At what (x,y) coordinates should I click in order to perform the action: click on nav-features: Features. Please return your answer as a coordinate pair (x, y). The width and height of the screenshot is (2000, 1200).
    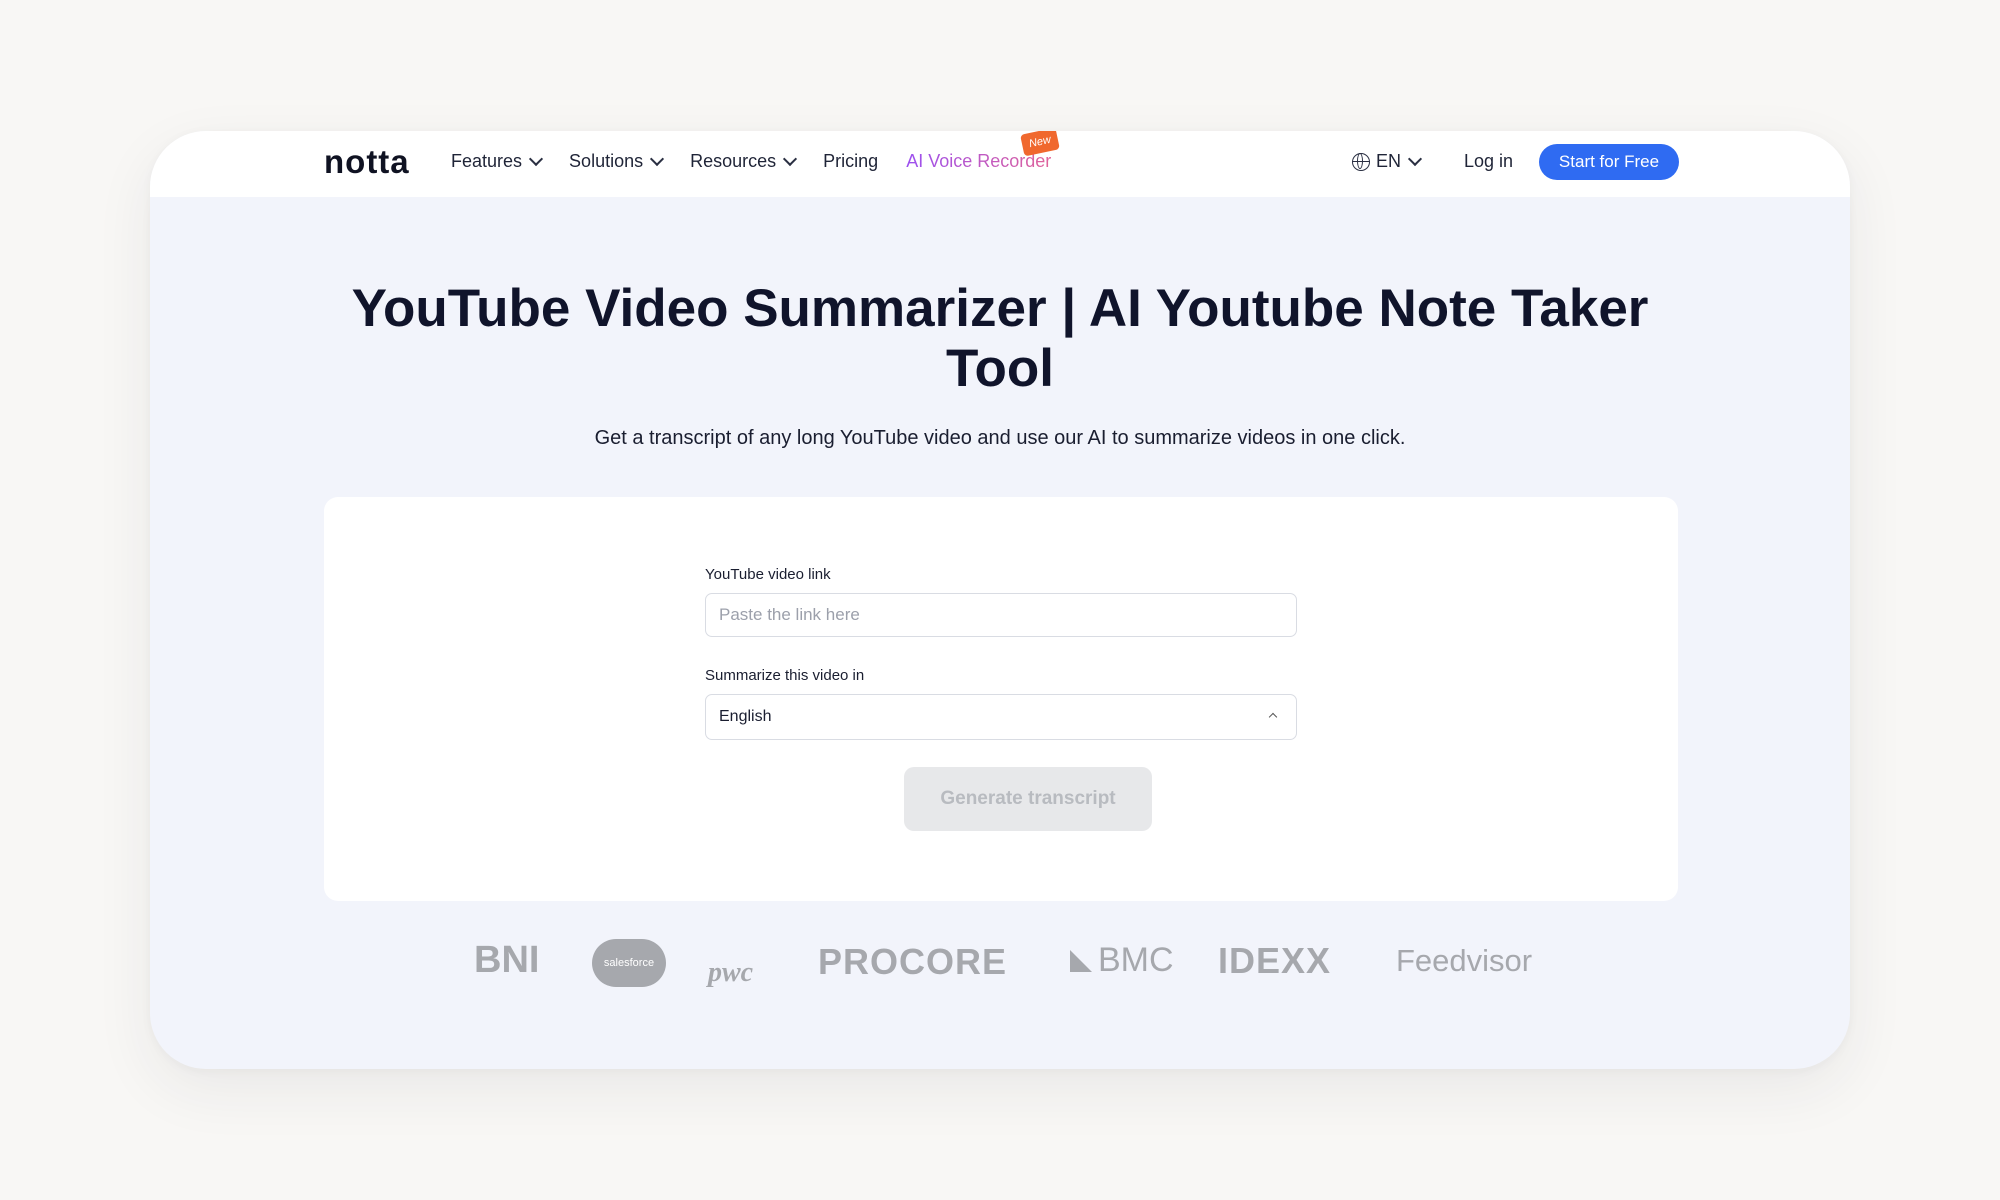
    Looking at the image, I should click on (497, 161).